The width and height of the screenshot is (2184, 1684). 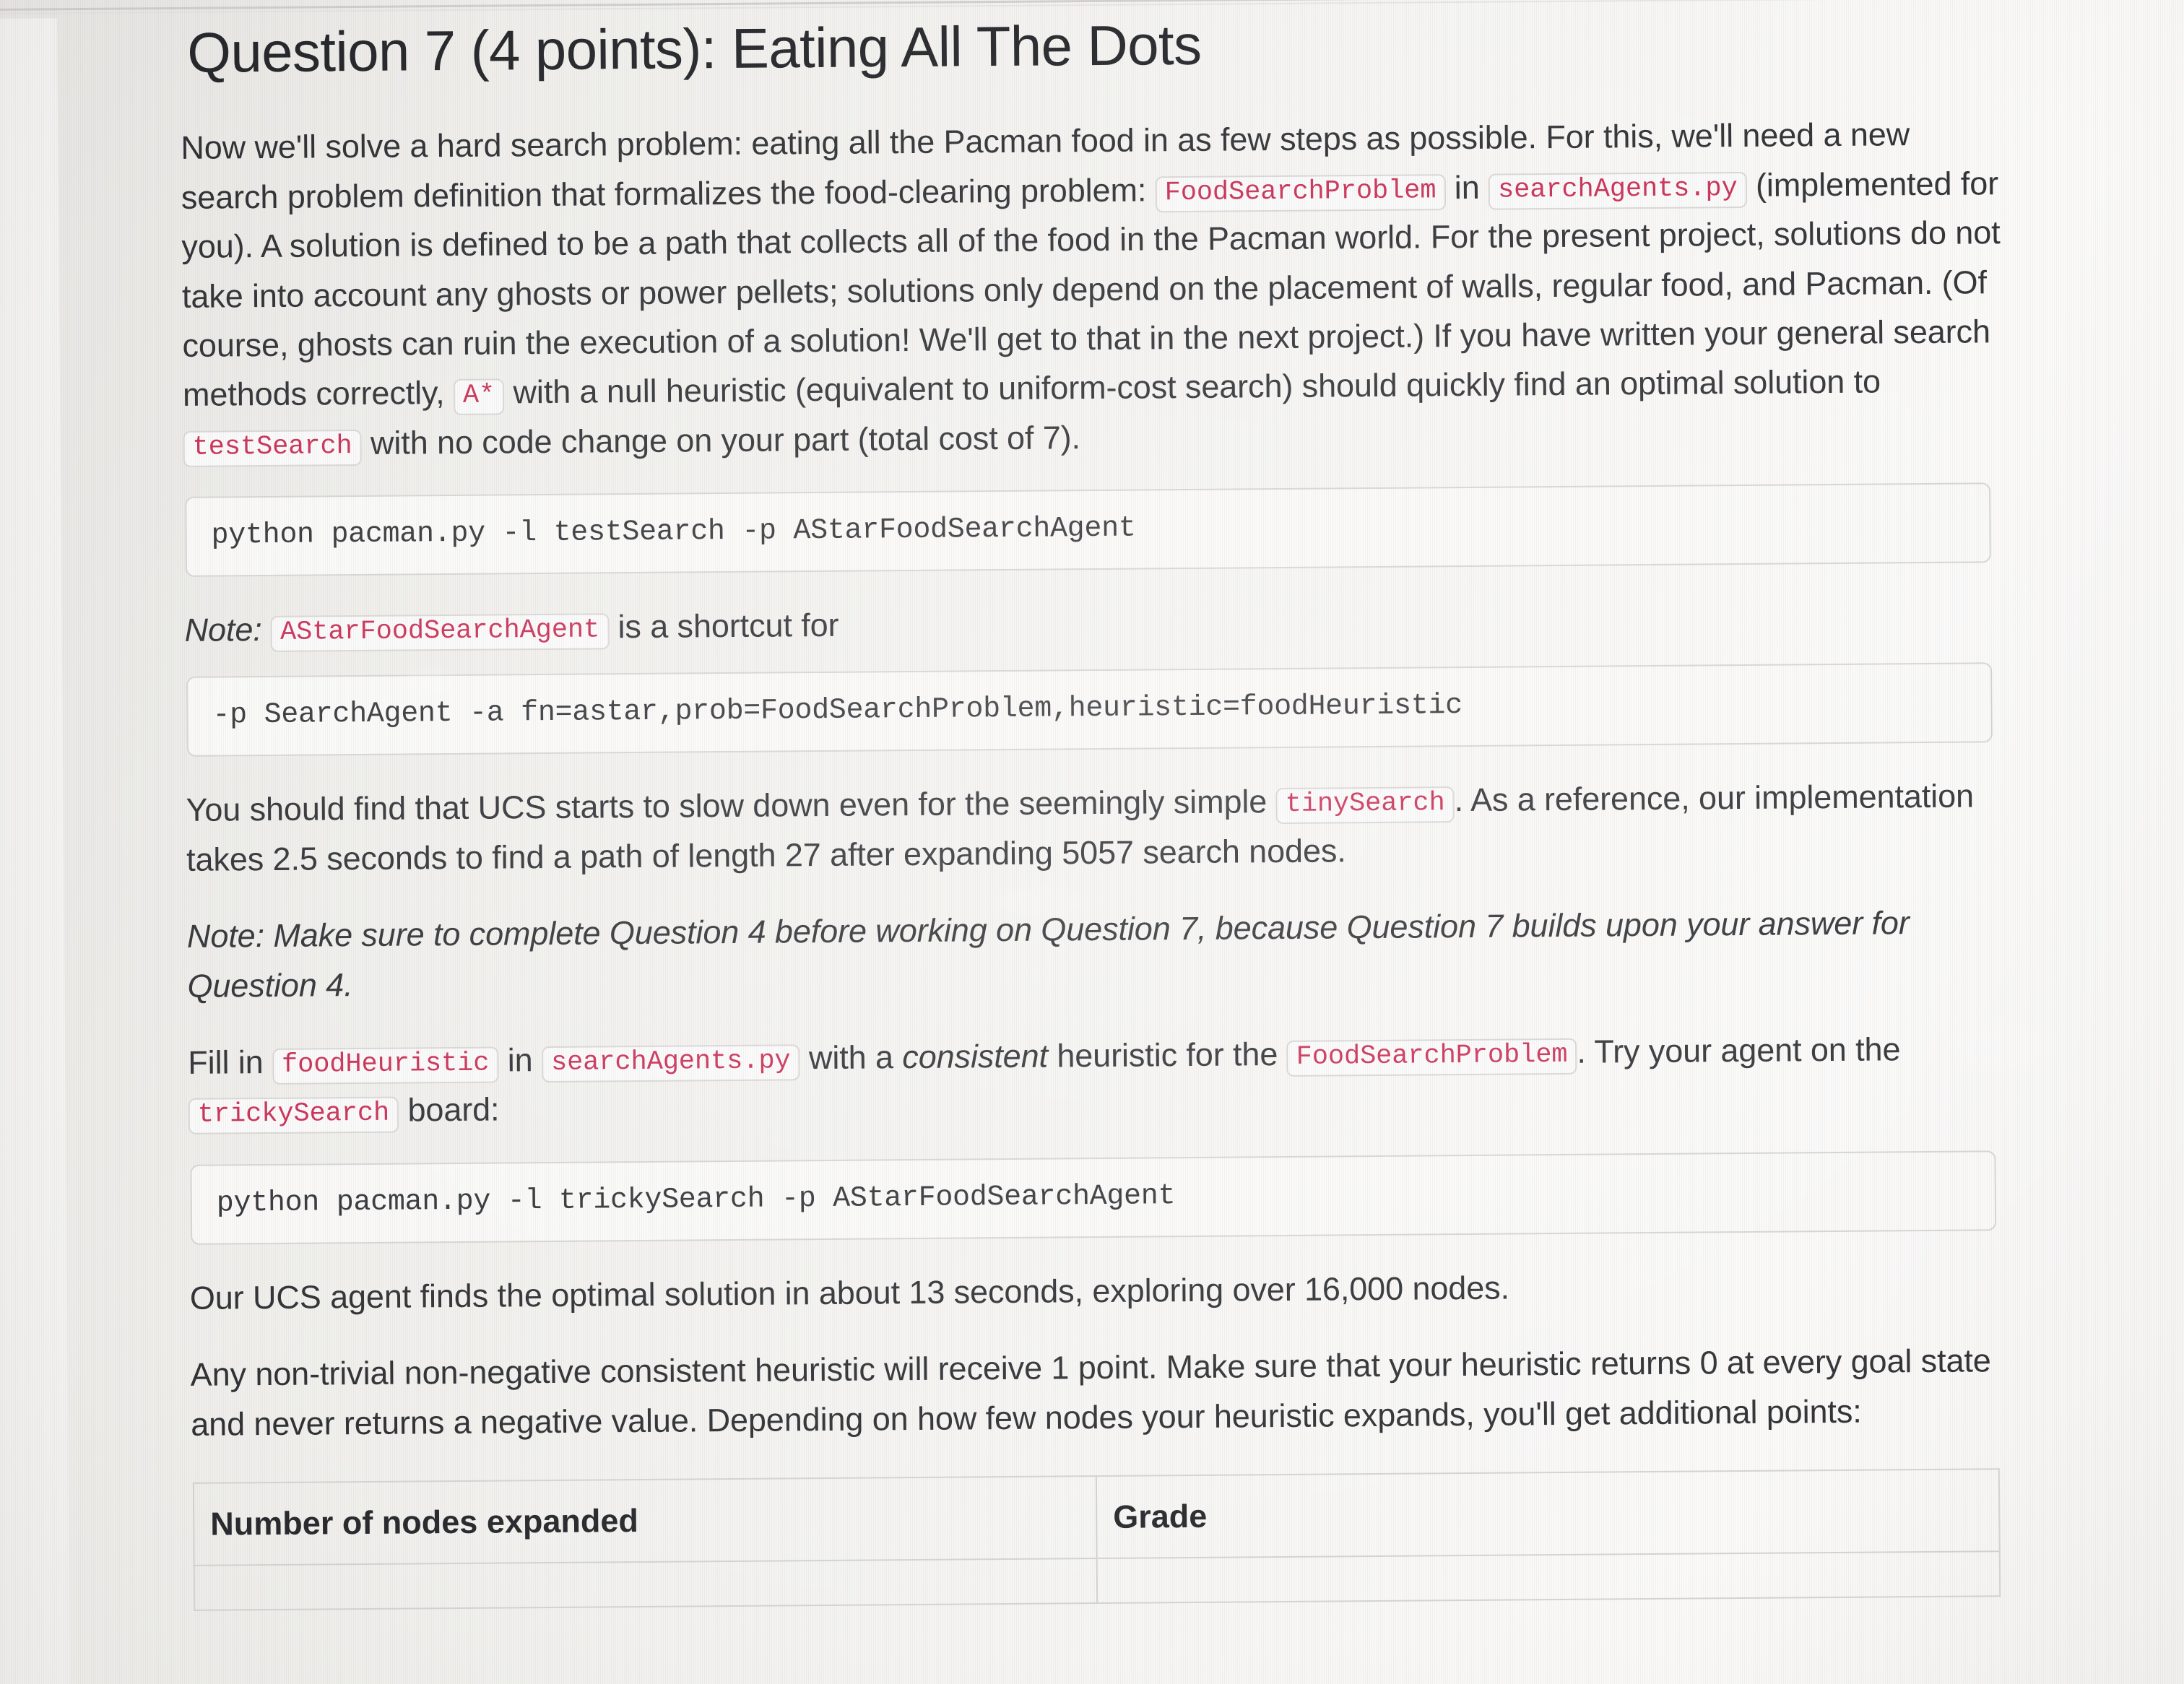 I want to click on sidebar-item-1: s, so click(x=29, y=328).